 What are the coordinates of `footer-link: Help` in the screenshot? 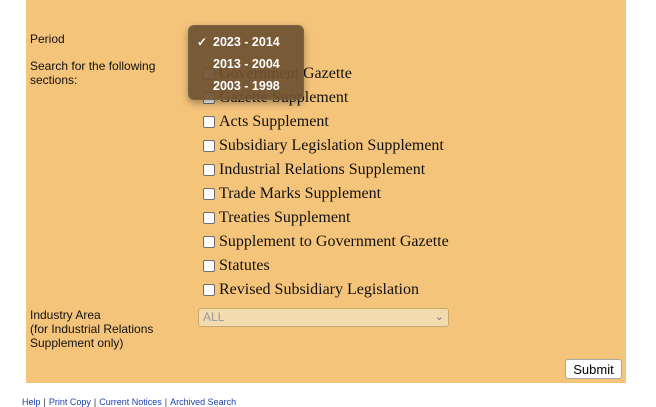 It's located at (31, 402).